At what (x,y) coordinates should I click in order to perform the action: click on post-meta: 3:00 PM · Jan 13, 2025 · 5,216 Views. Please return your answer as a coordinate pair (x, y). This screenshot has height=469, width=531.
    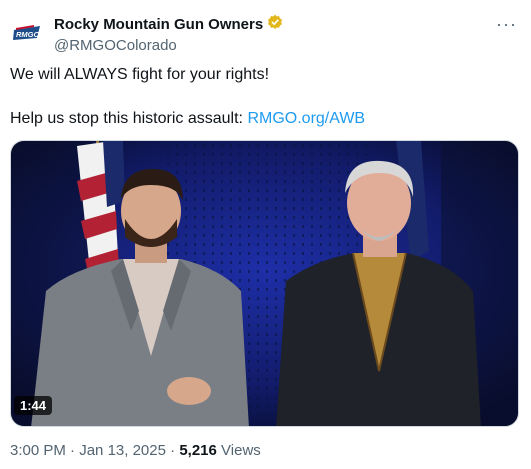
    Looking at the image, I should click on (135, 451).